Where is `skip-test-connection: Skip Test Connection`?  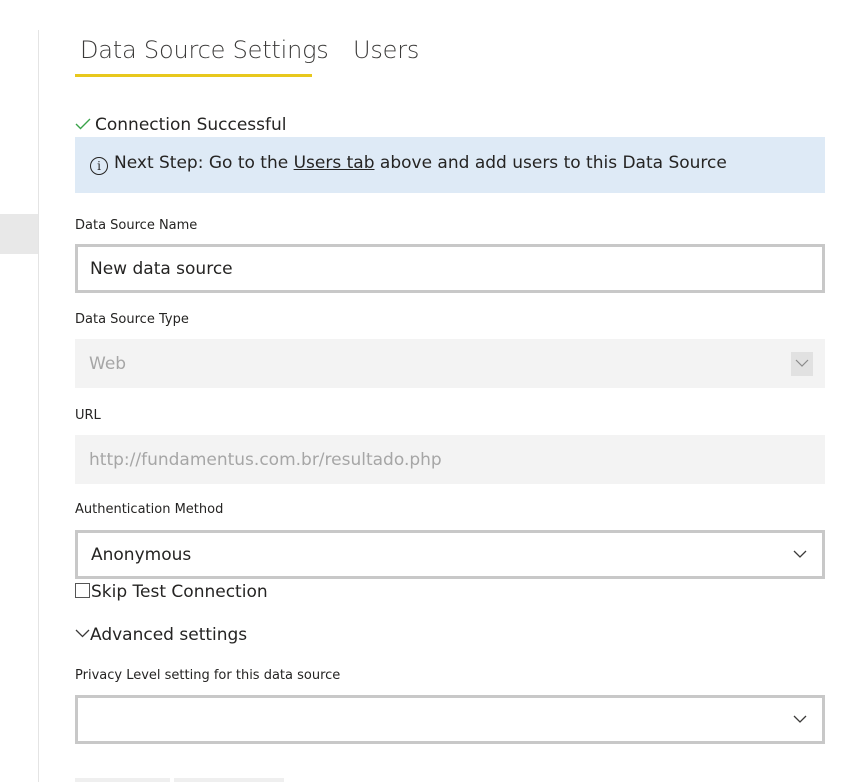
skip-test-connection: Skip Test Connection is located at coordinates (171, 592).